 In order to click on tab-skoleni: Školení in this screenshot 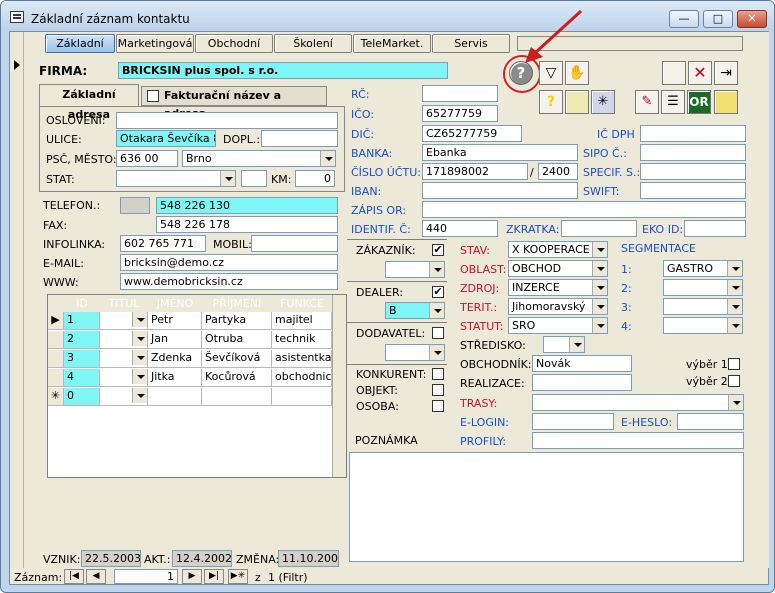, I will do `click(313, 43)`.